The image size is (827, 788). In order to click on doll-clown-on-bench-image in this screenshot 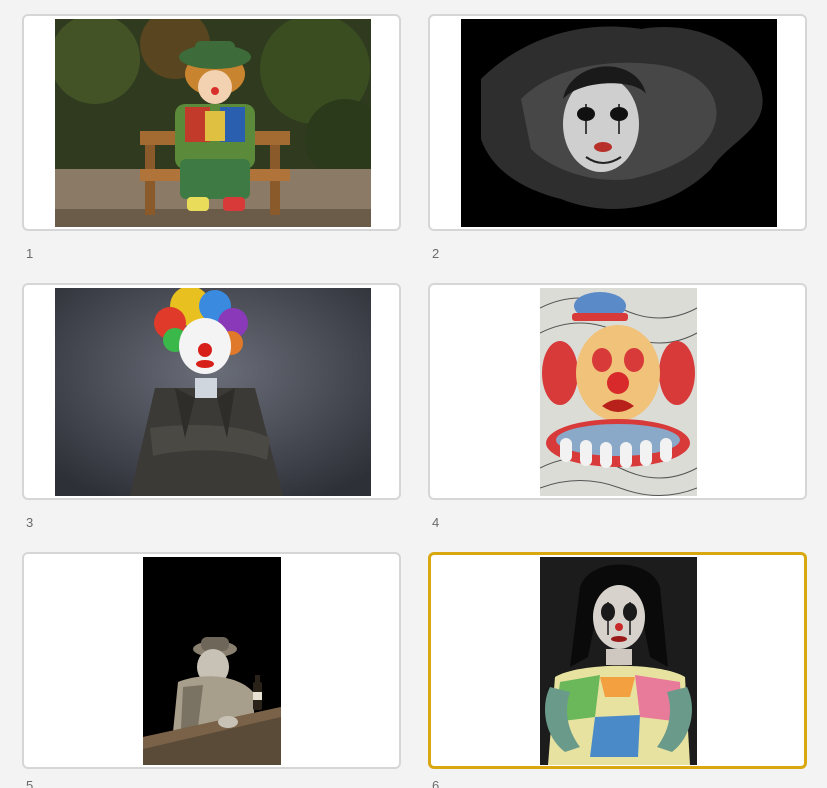, I will do `click(213, 123)`.